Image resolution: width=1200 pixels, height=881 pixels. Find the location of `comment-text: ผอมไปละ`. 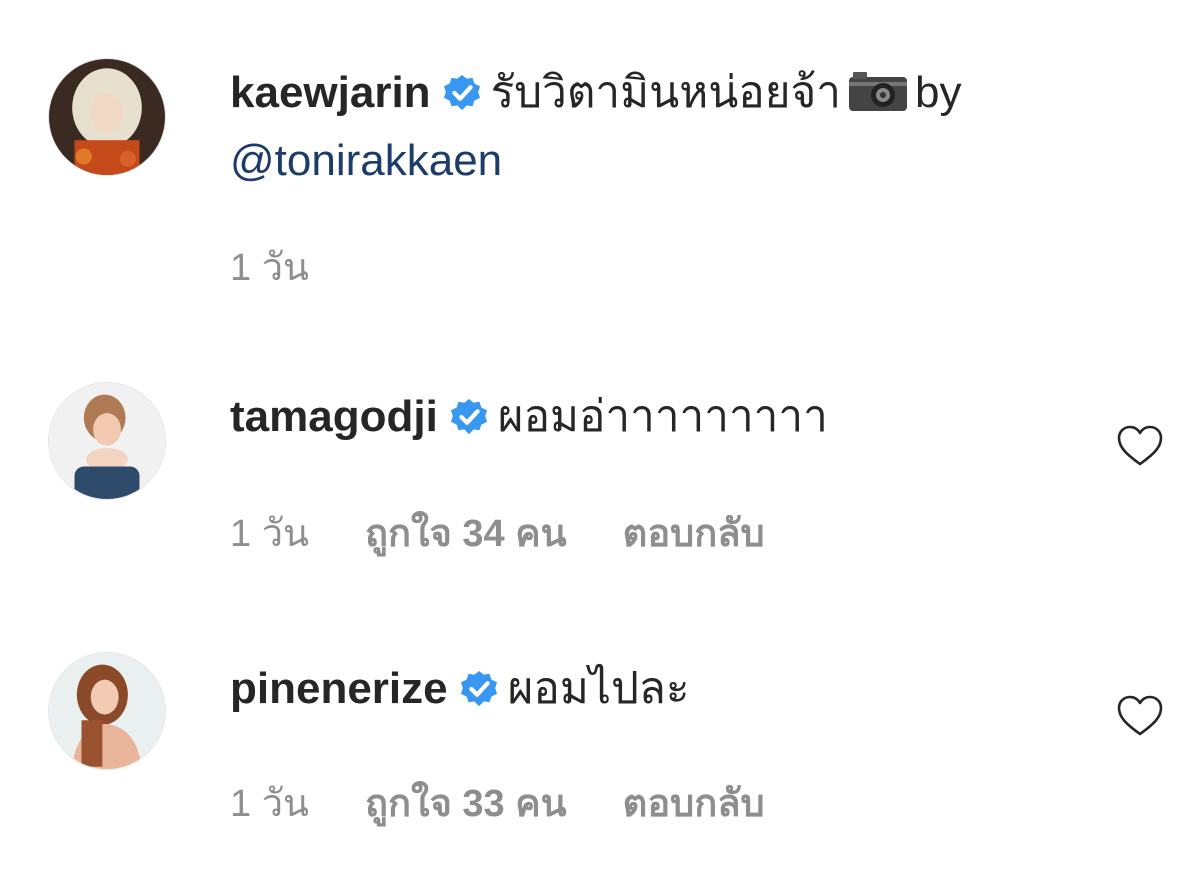

comment-text: ผอมไปละ is located at coordinates (598, 688).